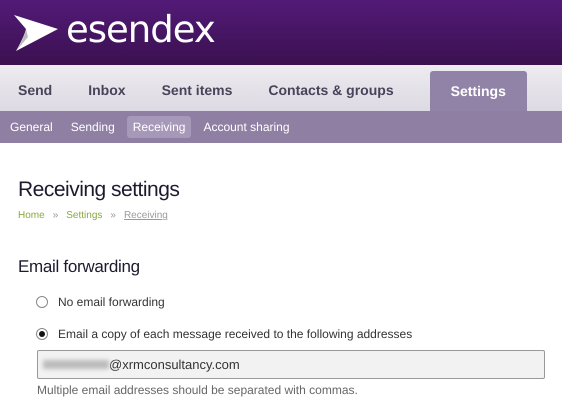 The width and height of the screenshot is (562, 420). I want to click on address-input-field: @xrmconsultancy.com, so click(291, 364).